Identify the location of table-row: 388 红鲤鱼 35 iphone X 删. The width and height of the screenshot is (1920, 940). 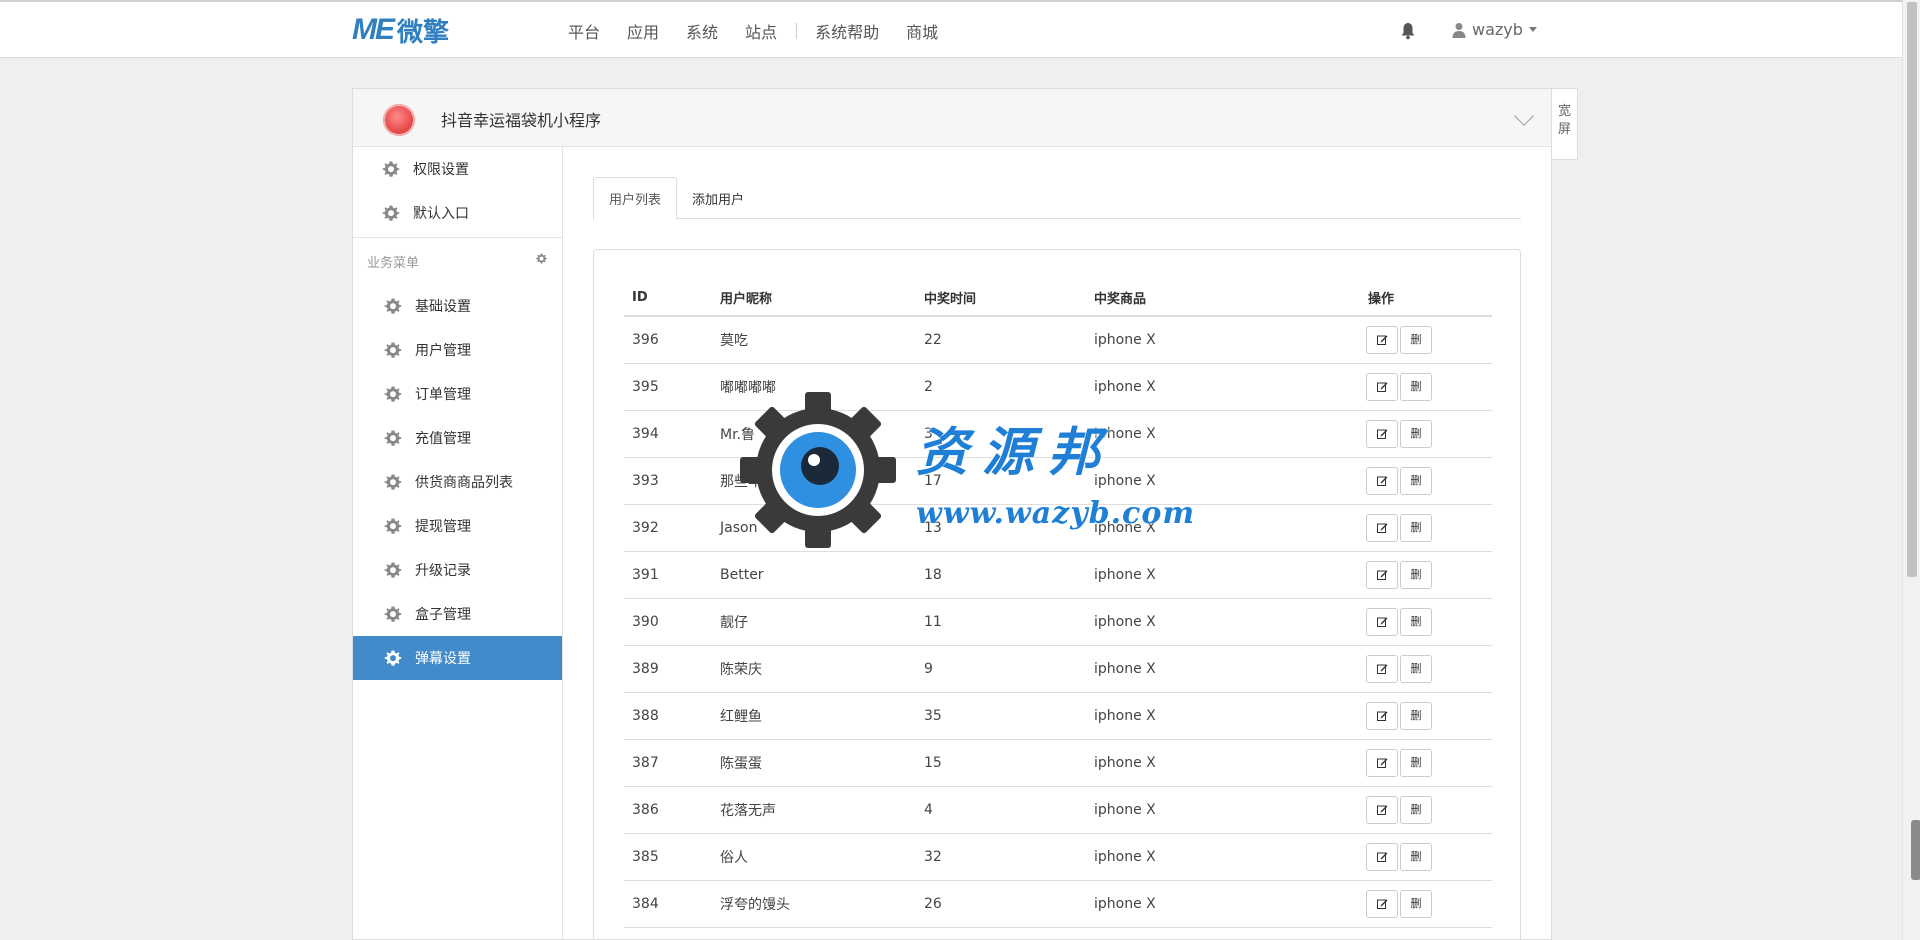
(1058, 716).